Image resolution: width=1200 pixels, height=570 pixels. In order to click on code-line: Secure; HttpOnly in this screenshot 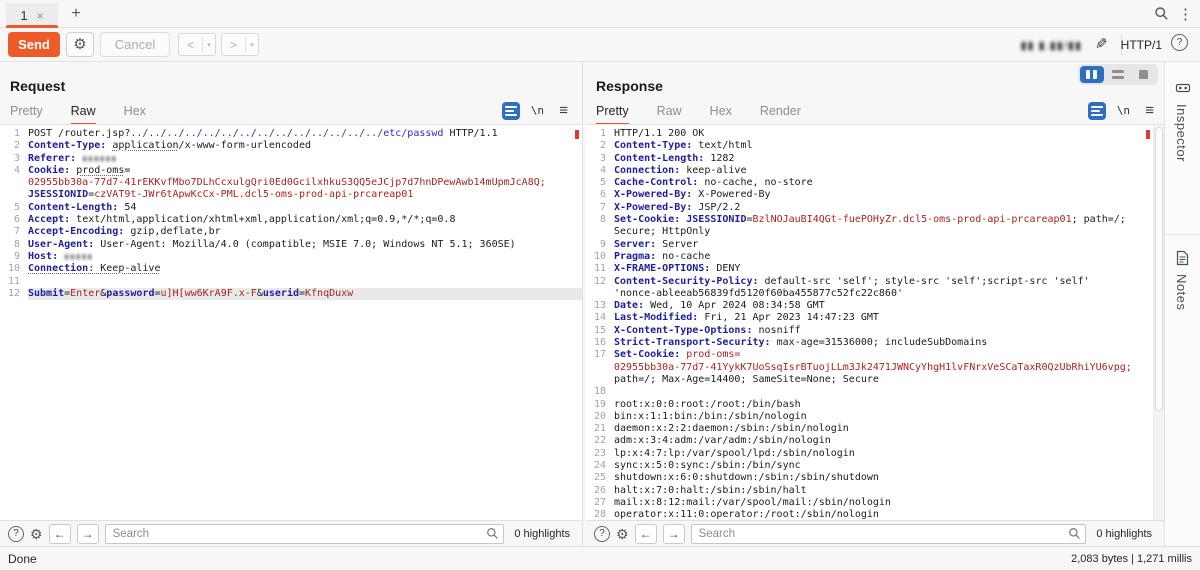, I will do `click(875, 232)`.